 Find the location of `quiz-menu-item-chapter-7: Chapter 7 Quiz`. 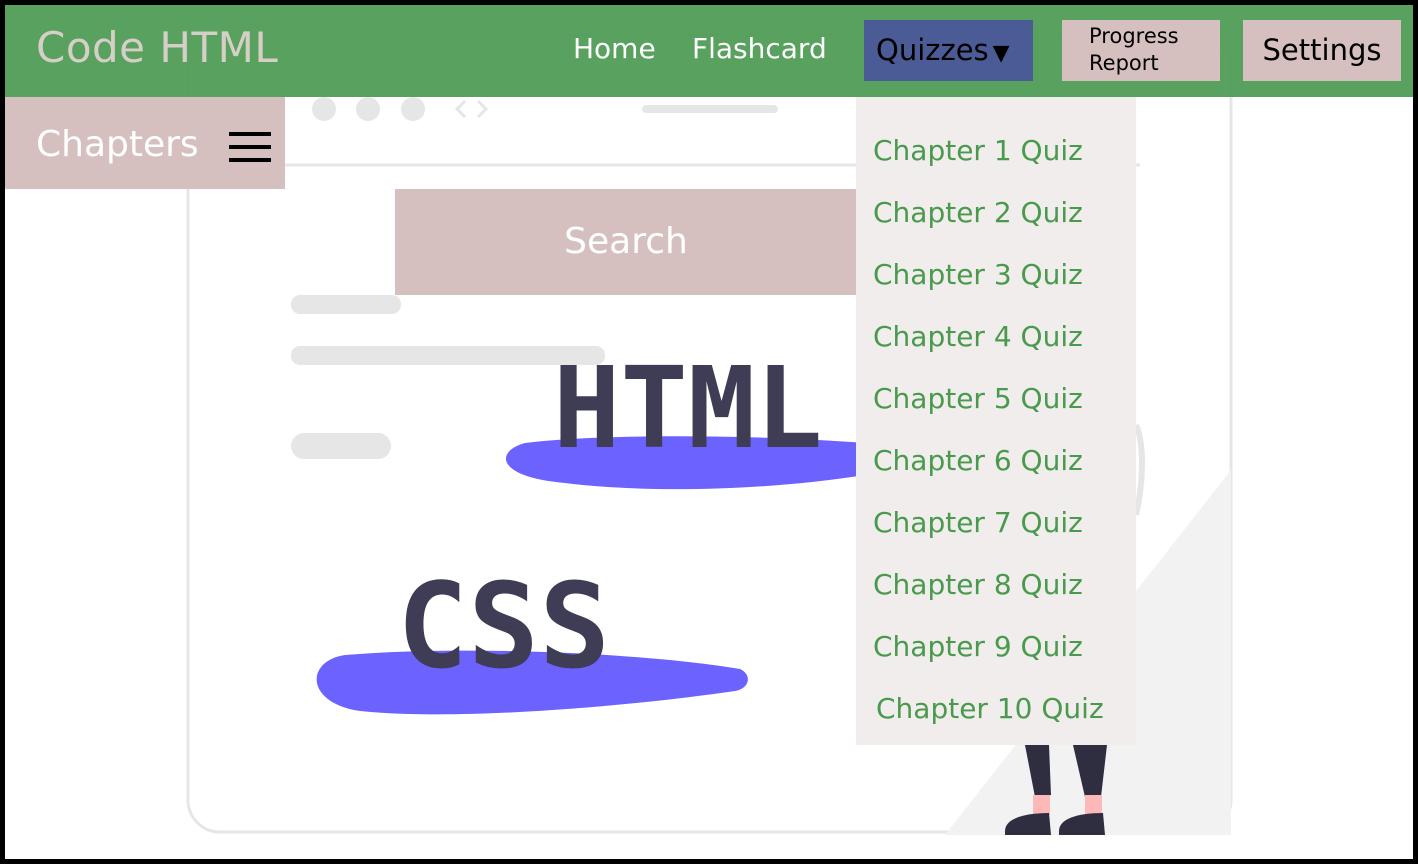

quiz-menu-item-chapter-7: Chapter 7 Quiz is located at coordinates (978, 522).